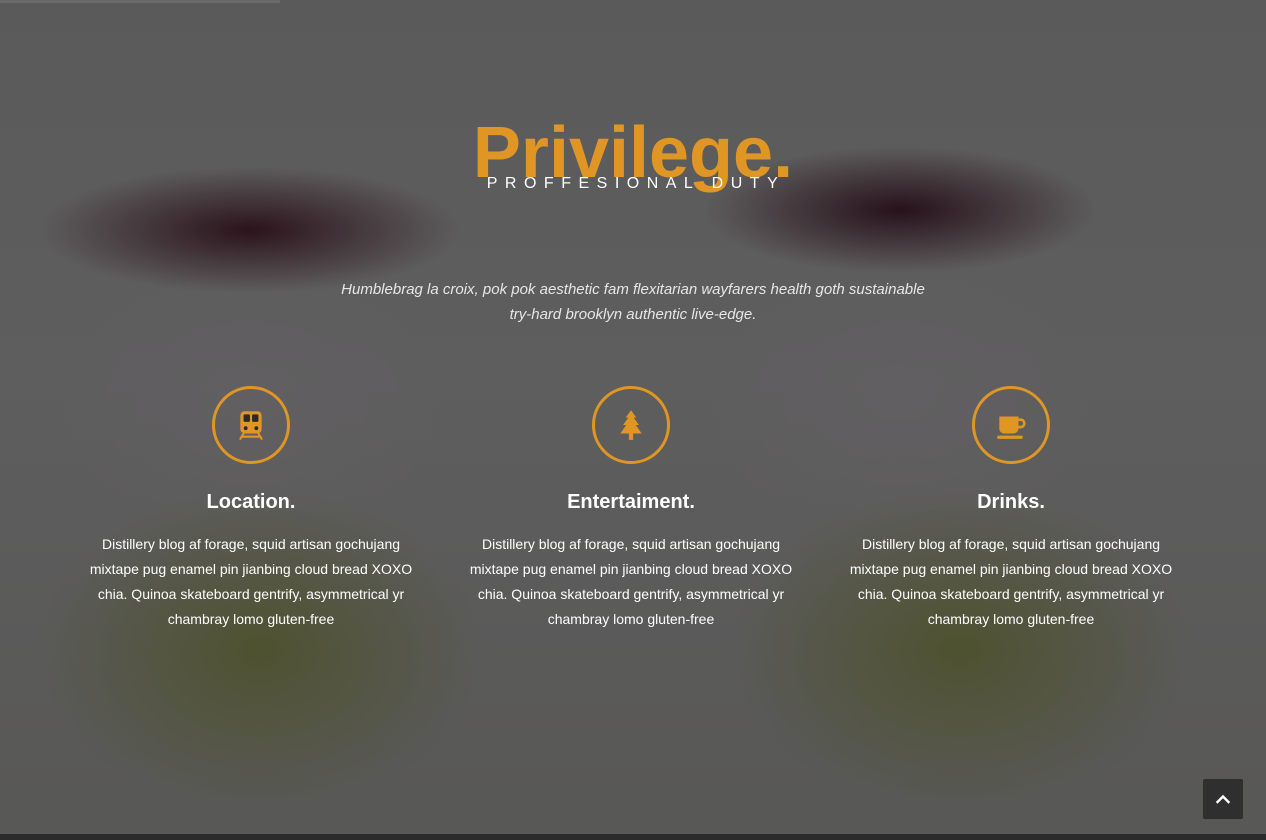 The image size is (1266, 840). What do you see at coordinates (1011, 502) in the screenshot?
I see `feature-title: Drinks.` at bounding box center [1011, 502].